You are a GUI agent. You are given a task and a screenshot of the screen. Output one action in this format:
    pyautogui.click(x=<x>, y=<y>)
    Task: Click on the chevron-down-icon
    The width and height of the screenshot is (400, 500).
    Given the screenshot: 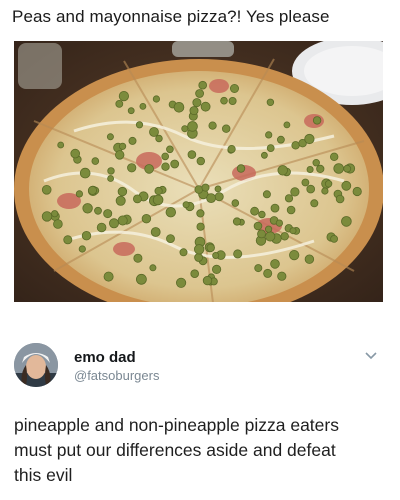 What is the action you would take?
    pyautogui.click(x=371, y=356)
    